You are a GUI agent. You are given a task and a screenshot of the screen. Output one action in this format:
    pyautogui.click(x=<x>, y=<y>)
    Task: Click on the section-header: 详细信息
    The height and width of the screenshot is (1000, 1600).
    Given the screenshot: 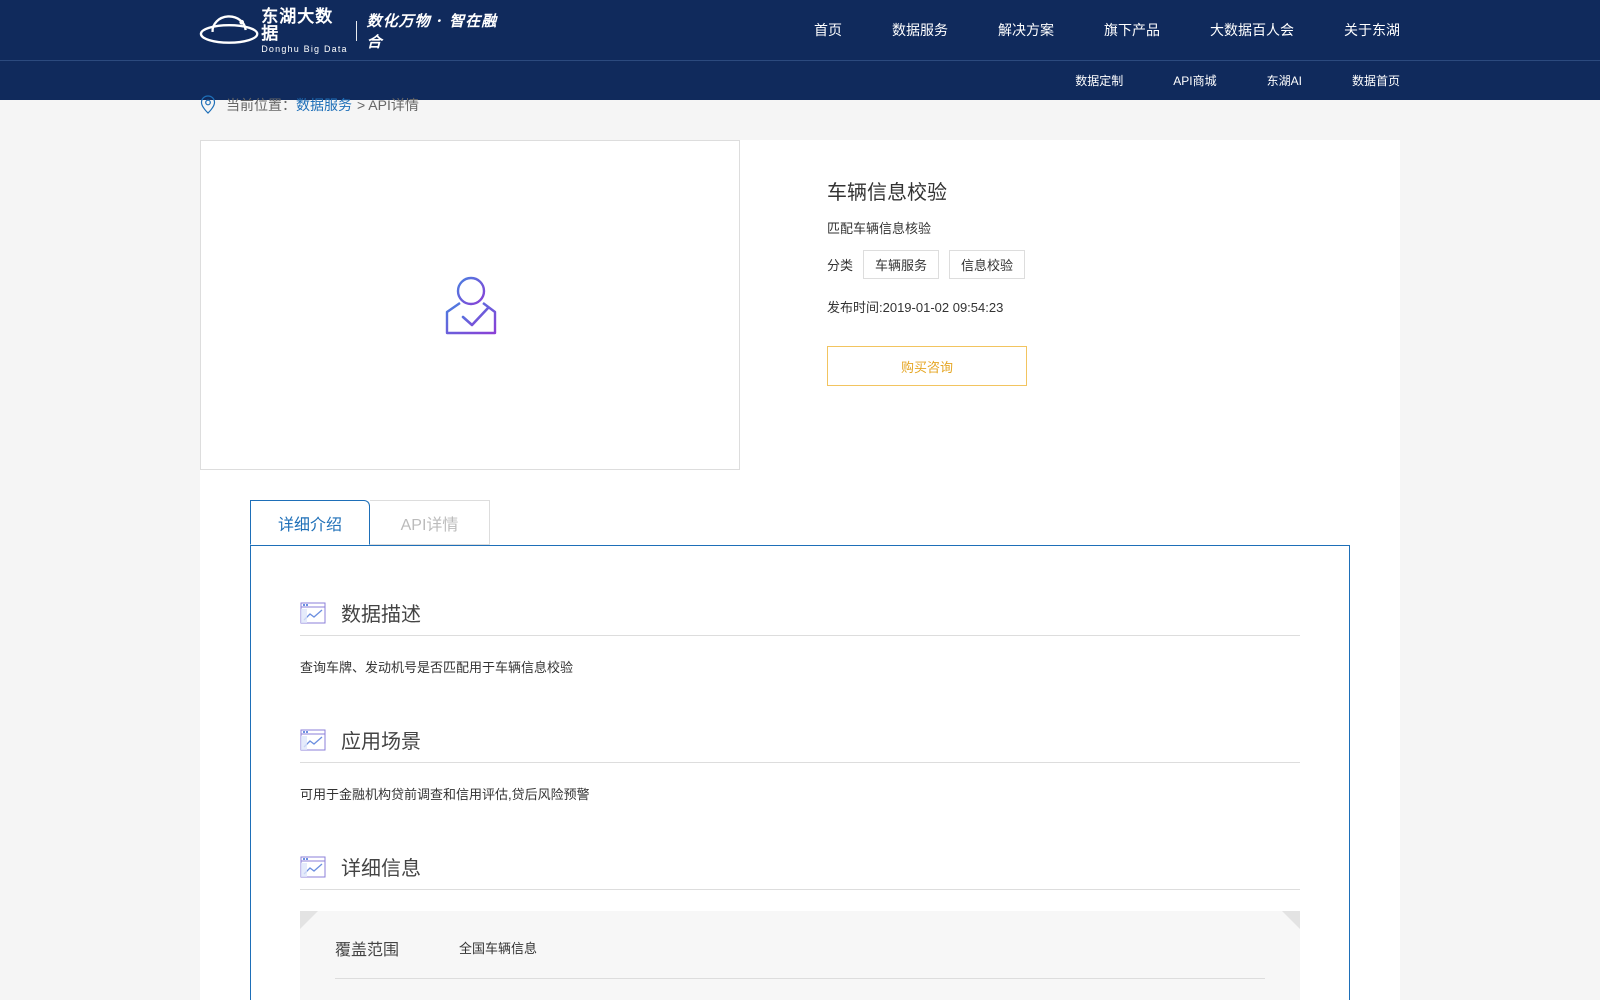 What is the action you would take?
    pyautogui.click(x=800, y=870)
    